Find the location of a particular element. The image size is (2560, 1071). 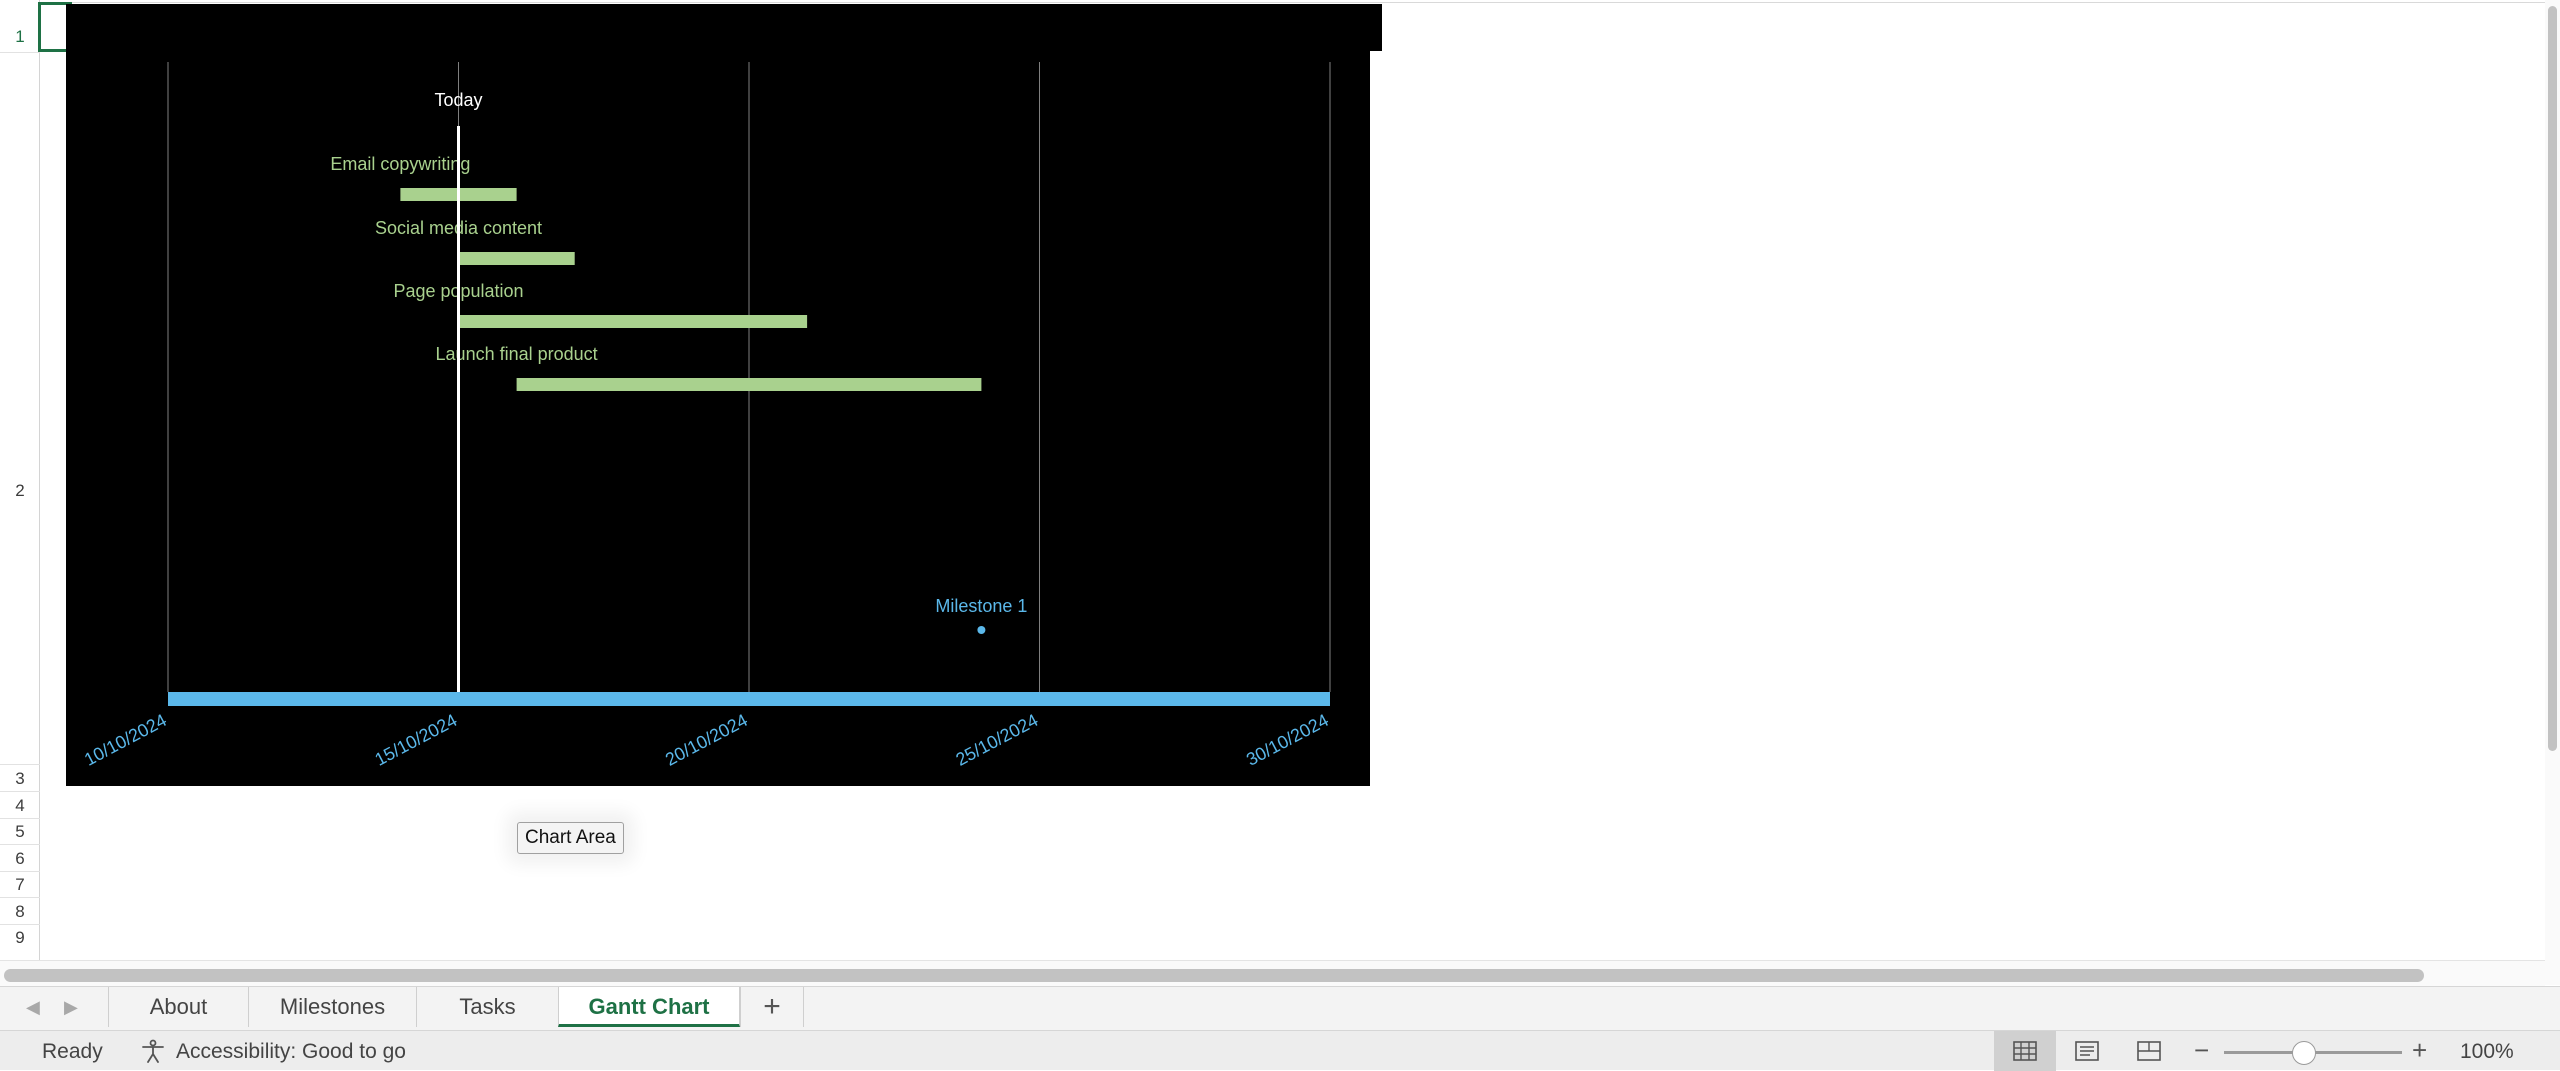

date-tick-label: 25/10/2024 is located at coordinates (996, 740).